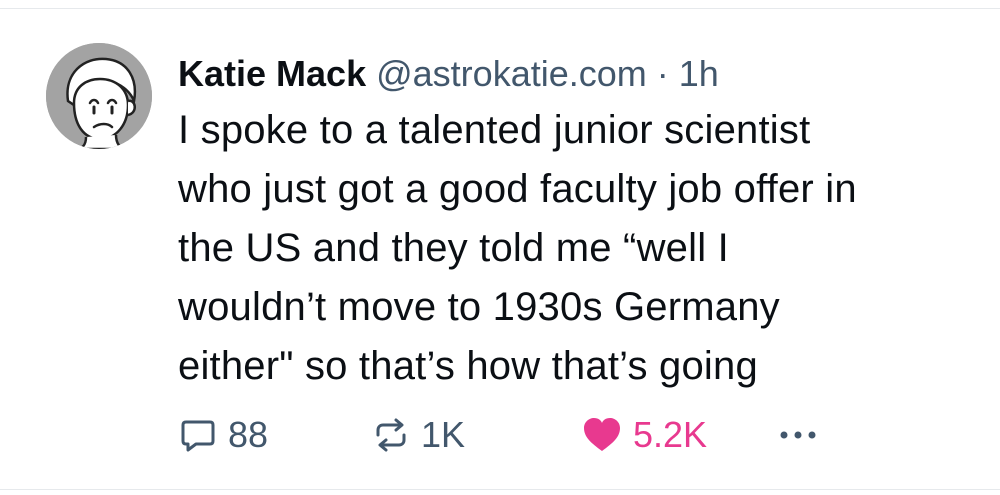  I want to click on like-count: 5.2K, so click(670, 434).